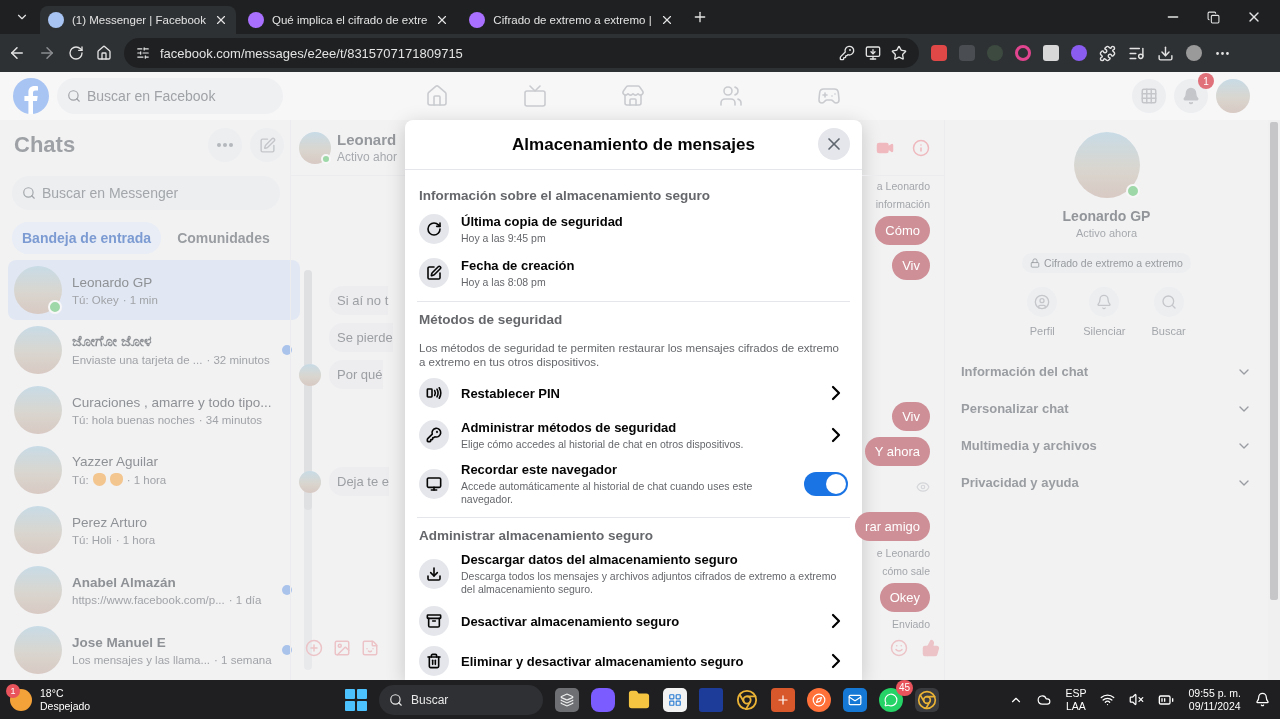 The width and height of the screenshot is (1280, 719). I want to click on chat-time: · 32 minutos, so click(238, 360).